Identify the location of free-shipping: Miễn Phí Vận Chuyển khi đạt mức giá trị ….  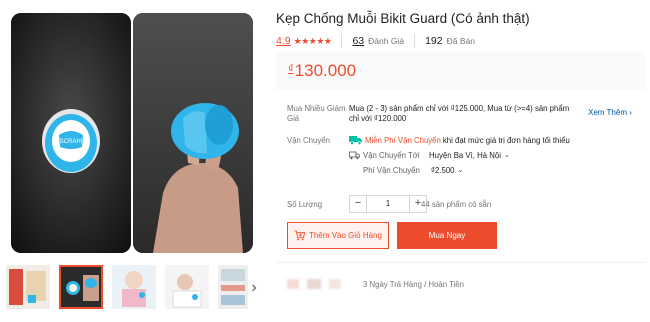
(459, 140).